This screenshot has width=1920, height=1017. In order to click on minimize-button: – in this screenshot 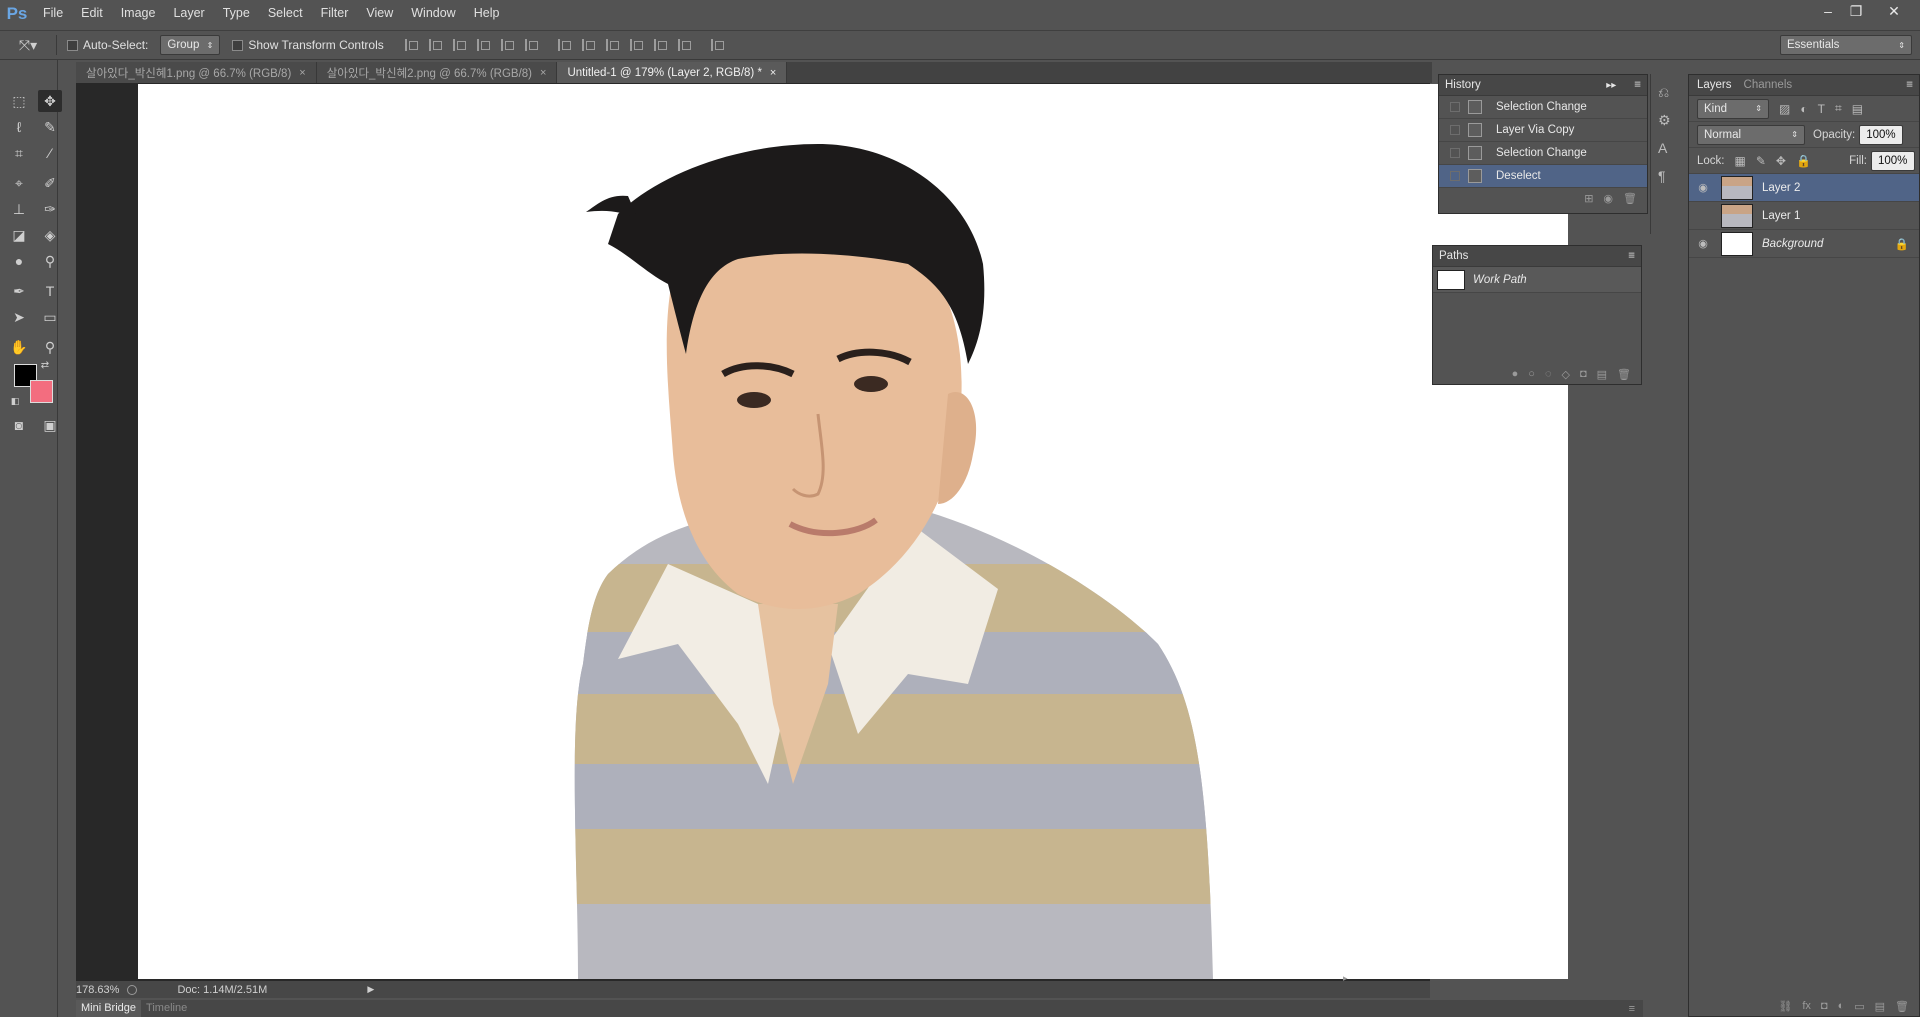, I will do `click(1828, 11)`.